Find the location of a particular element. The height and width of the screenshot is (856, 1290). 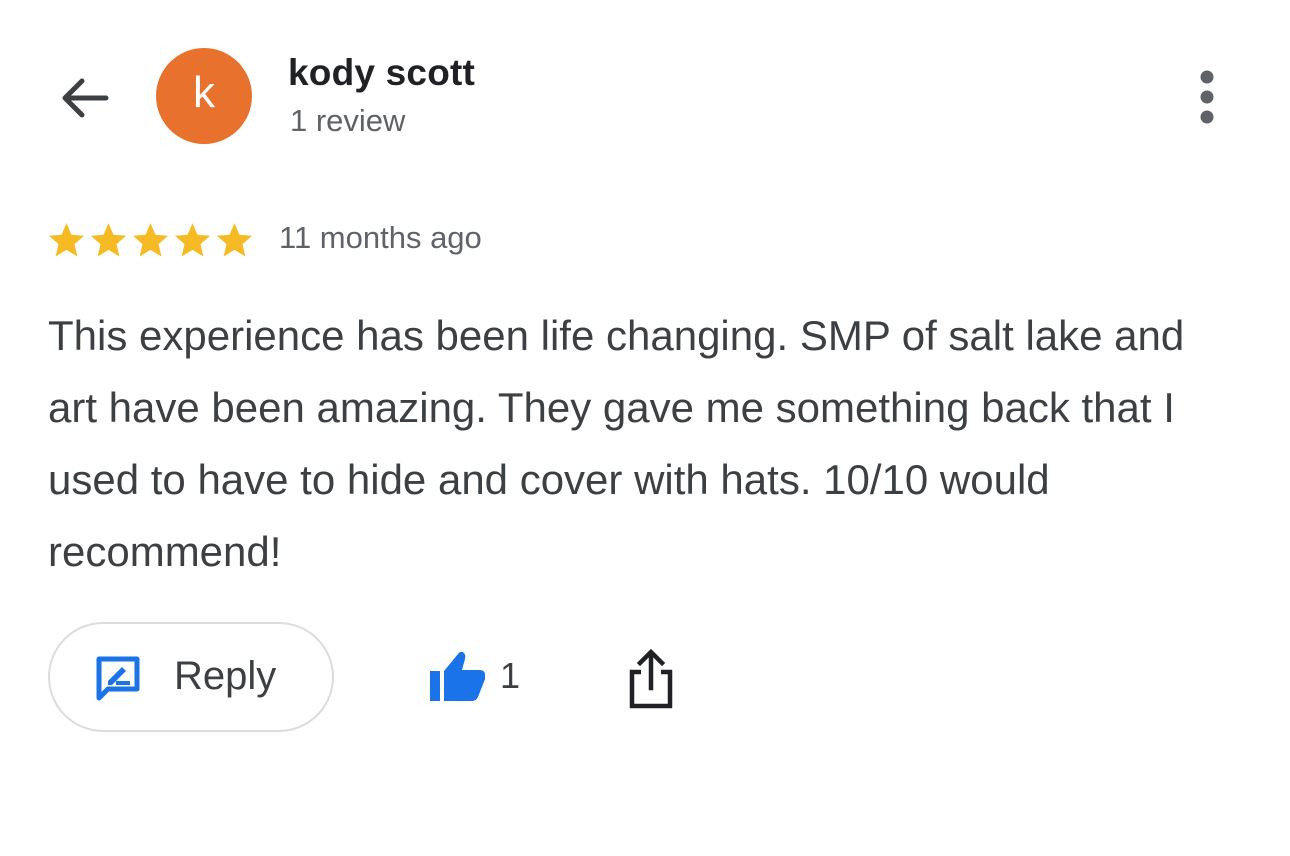

share-icon is located at coordinates (651, 678).